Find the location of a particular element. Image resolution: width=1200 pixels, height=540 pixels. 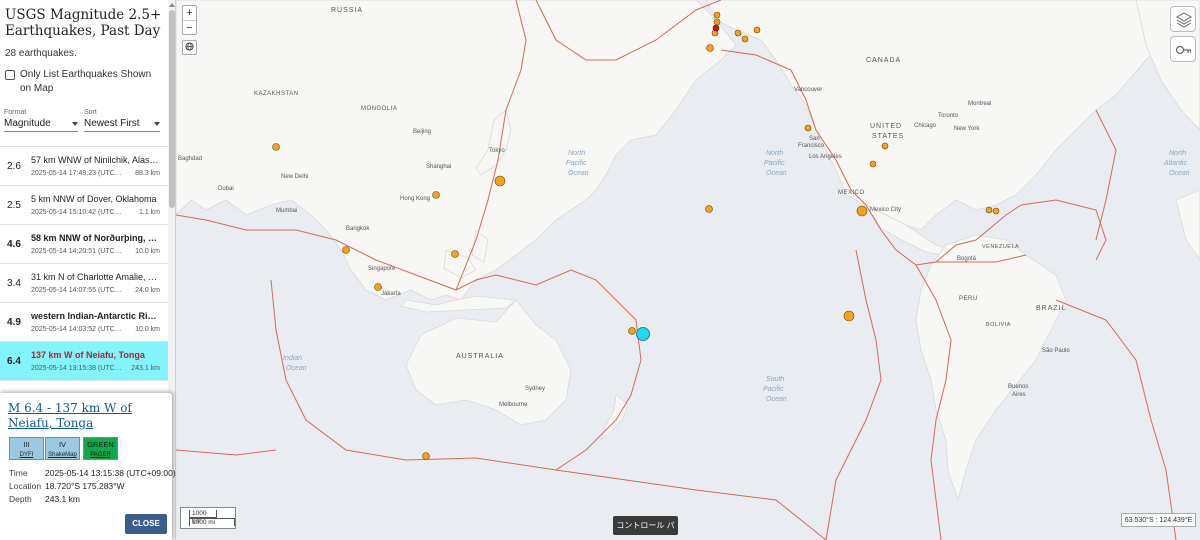

label-kazakhstan: KAZAKHSTAN is located at coordinates (276, 94).